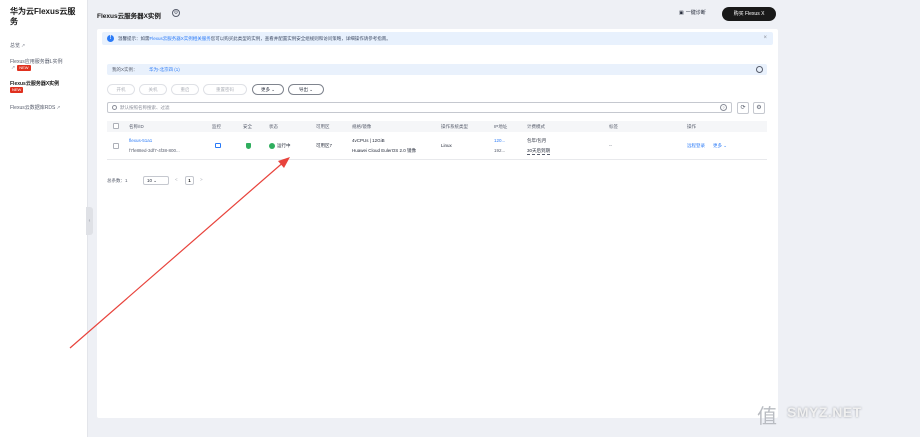  What do you see at coordinates (539, 151) in the screenshot?
I see `billing-expiry: 30天后到期` at bounding box center [539, 151].